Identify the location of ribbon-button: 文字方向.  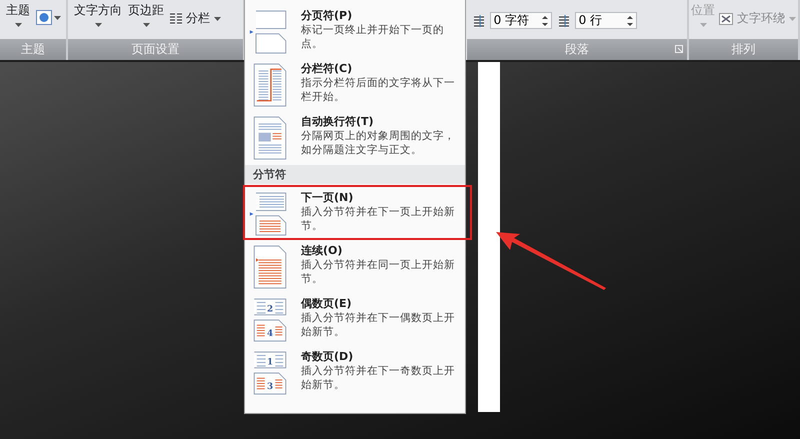
(98, 14).